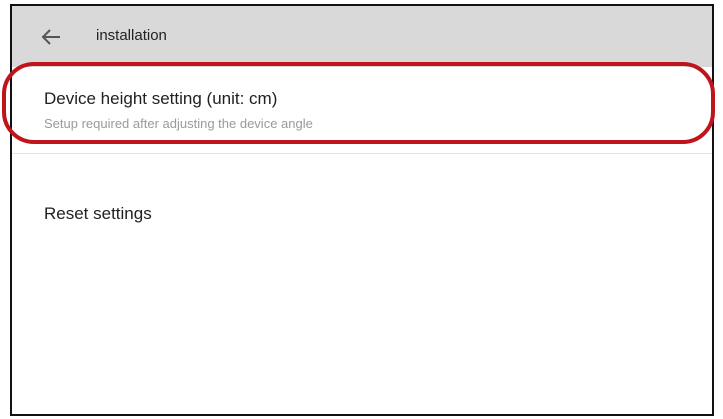 This screenshot has width=723, height=419. I want to click on arrow-left-icon, so click(50, 37).